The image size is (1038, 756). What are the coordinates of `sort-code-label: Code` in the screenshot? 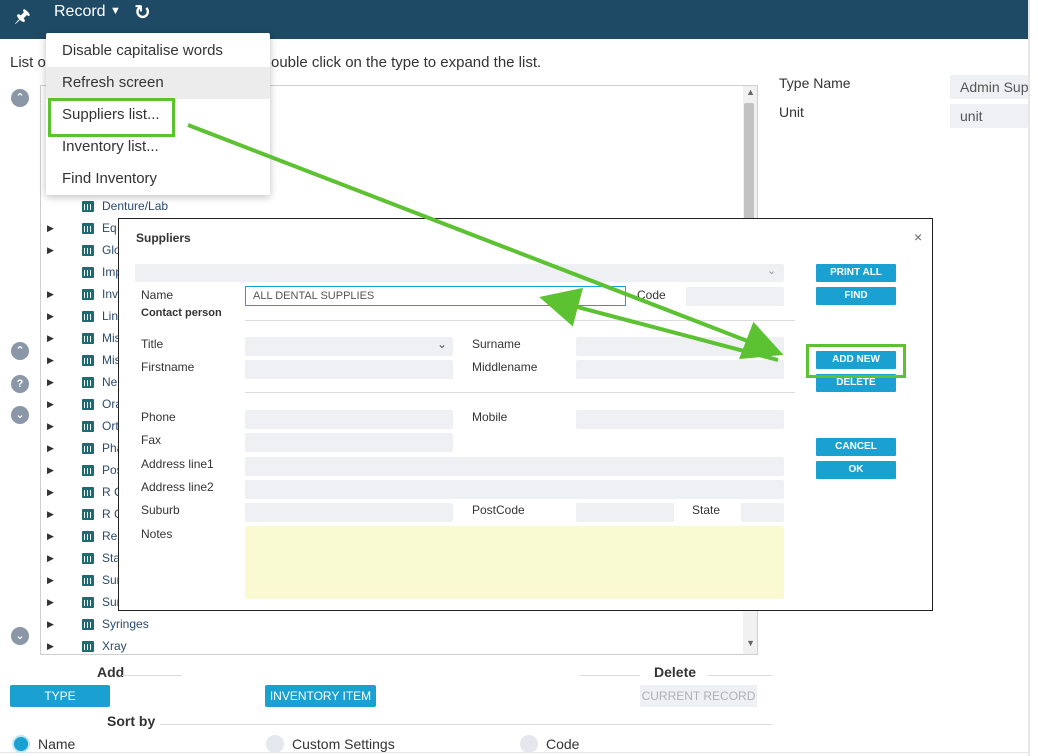 It's located at (563, 744).